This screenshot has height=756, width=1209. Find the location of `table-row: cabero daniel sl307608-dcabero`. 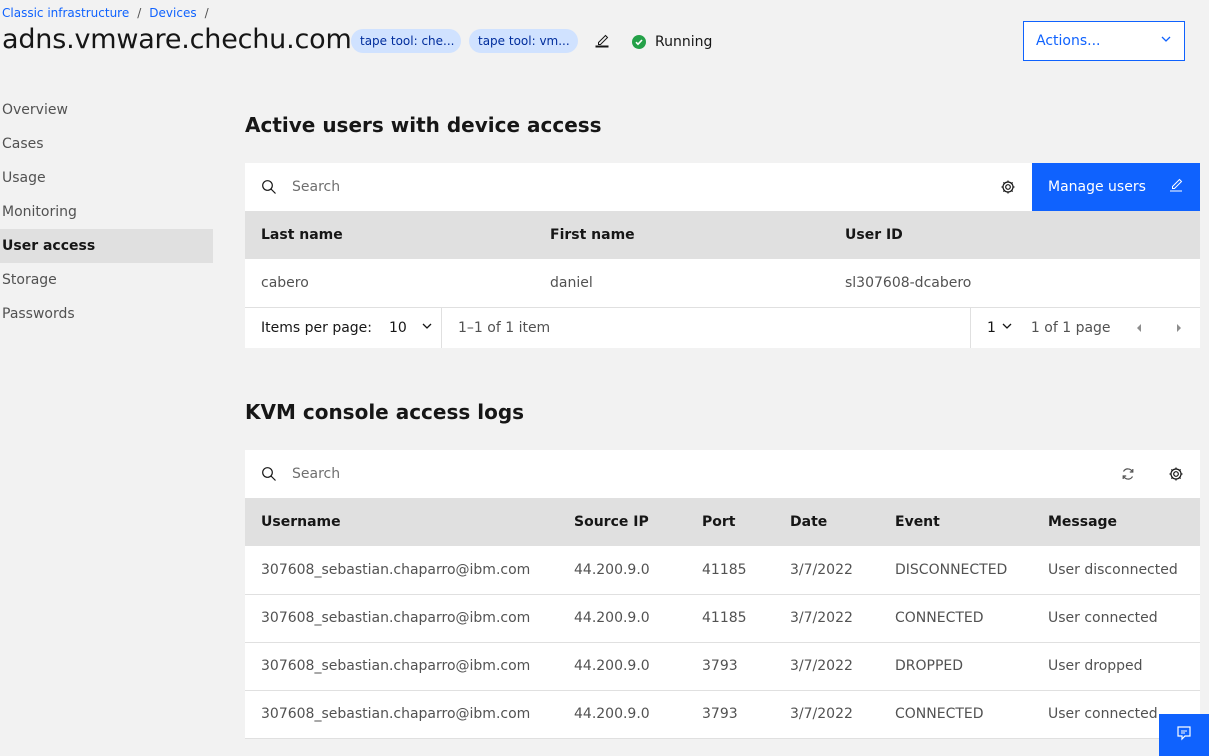

table-row: cabero daniel sl307608-dcabero is located at coordinates (722, 283).